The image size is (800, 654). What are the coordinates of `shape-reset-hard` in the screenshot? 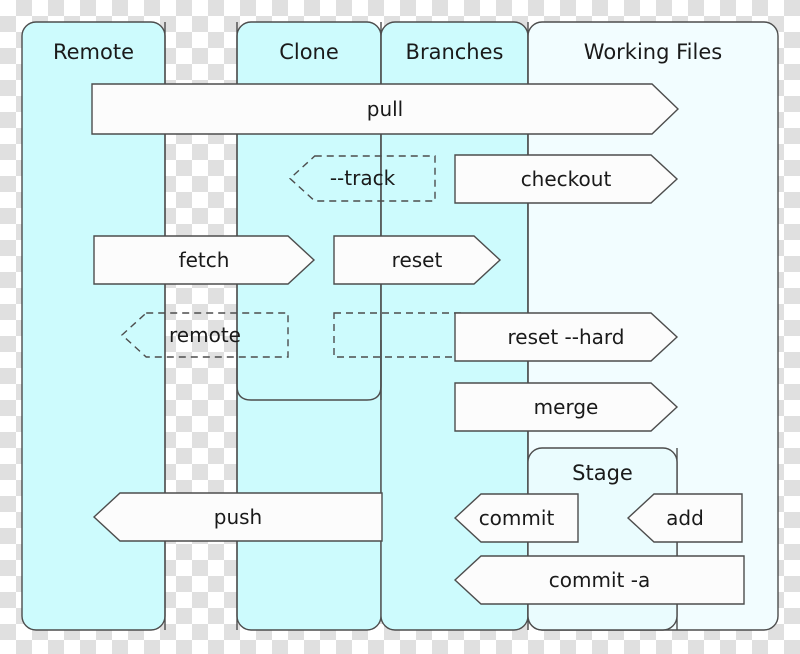 It's located at (566, 337).